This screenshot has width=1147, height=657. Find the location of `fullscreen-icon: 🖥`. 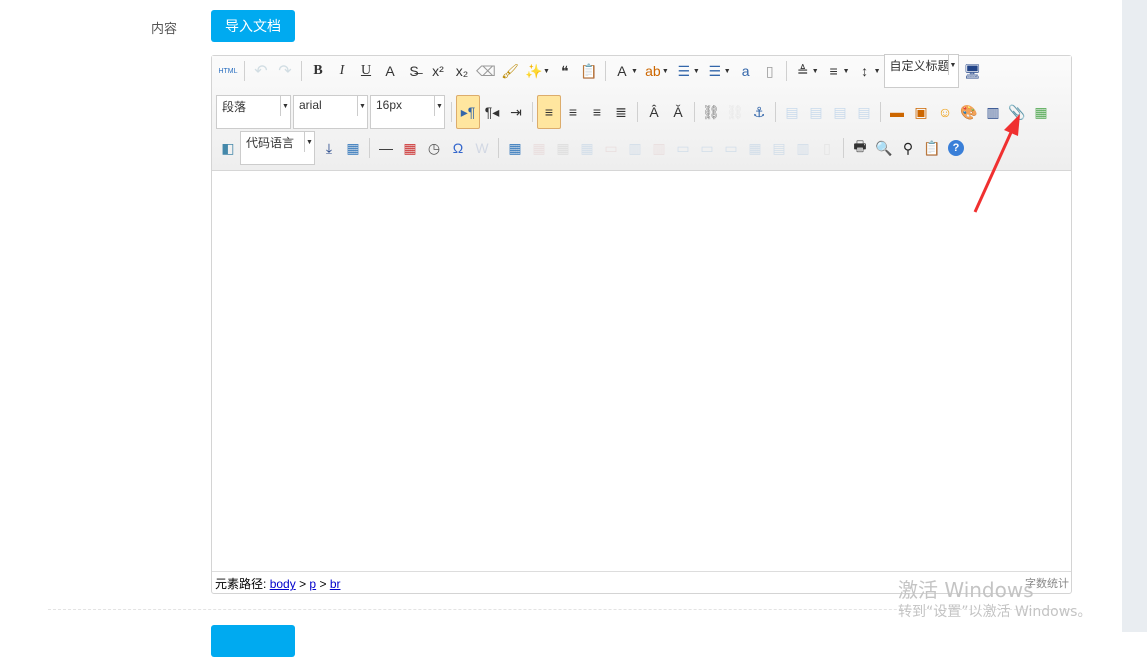

fullscreen-icon: 🖥 is located at coordinates (973, 71).